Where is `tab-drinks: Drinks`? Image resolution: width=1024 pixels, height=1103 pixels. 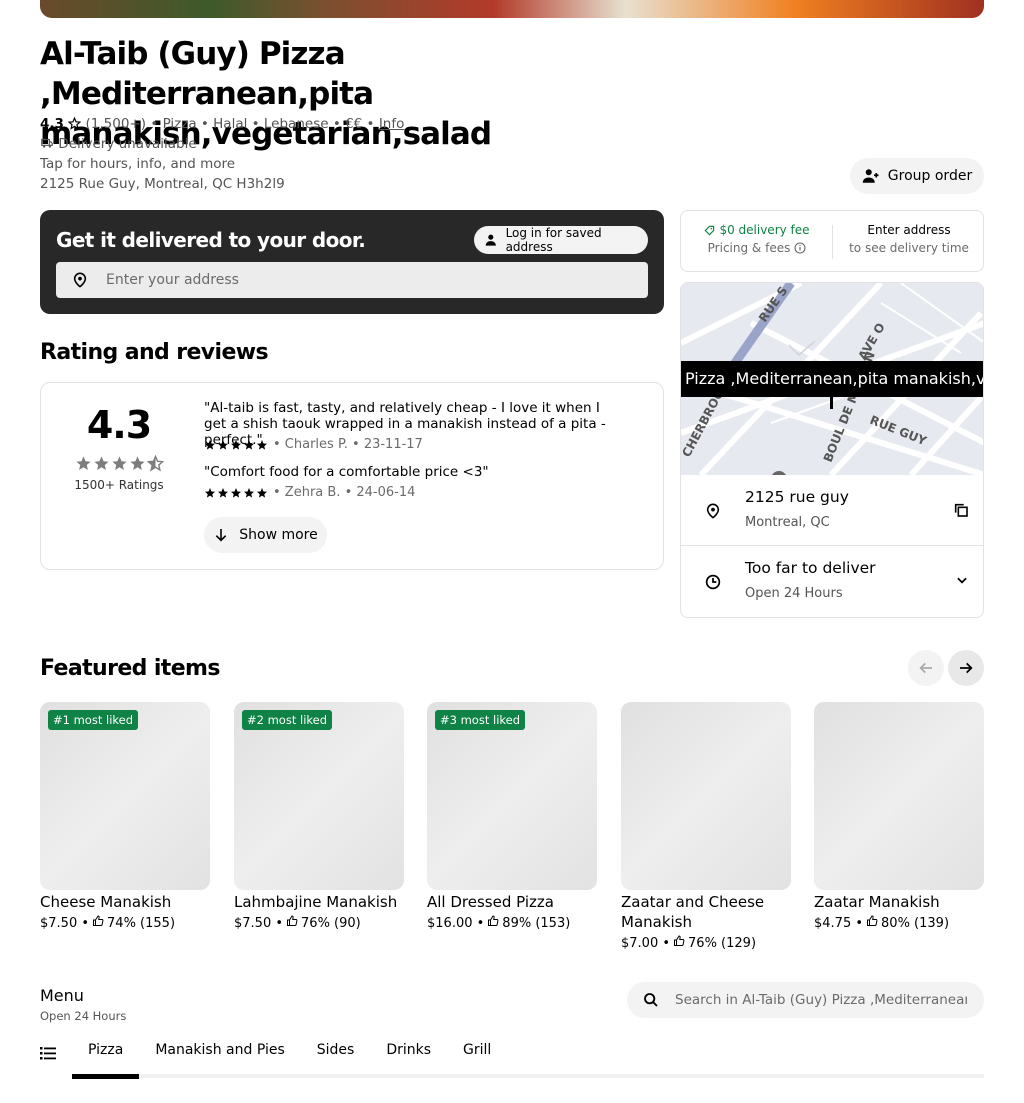 tab-drinks: Drinks is located at coordinates (408, 1053).